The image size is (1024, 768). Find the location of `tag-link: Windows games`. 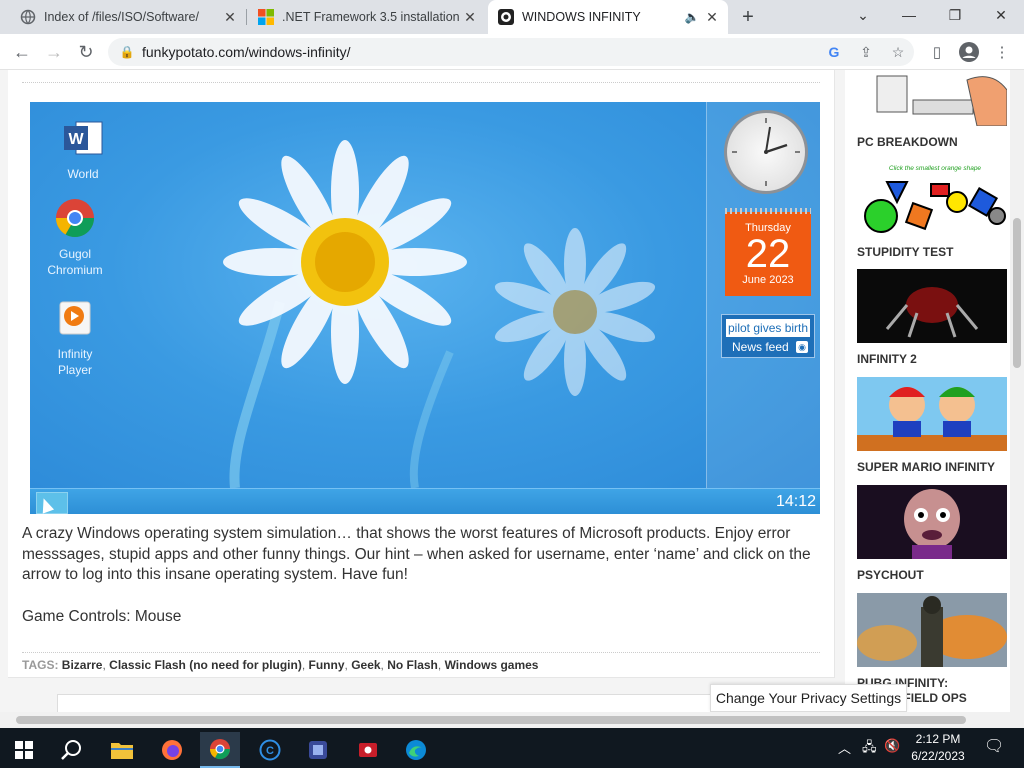

tag-link: Windows games is located at coordinates (492, 665).